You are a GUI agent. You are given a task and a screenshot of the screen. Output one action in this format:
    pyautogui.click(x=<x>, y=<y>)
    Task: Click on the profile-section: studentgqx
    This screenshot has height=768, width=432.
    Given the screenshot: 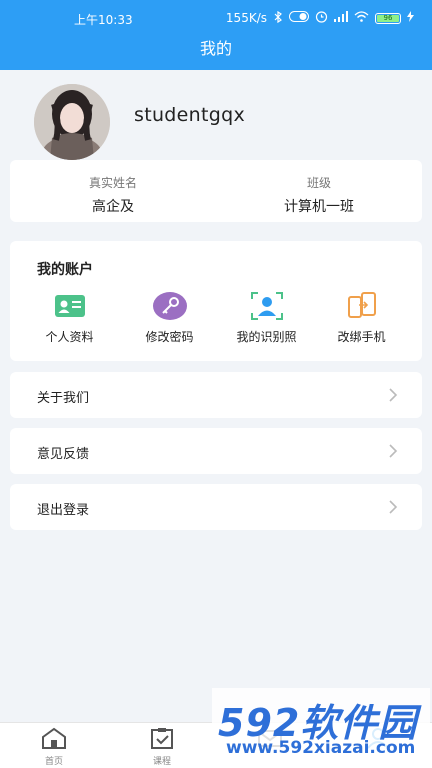 What is the action you would take?
    pyautogui.click(x=216, y=115)
    